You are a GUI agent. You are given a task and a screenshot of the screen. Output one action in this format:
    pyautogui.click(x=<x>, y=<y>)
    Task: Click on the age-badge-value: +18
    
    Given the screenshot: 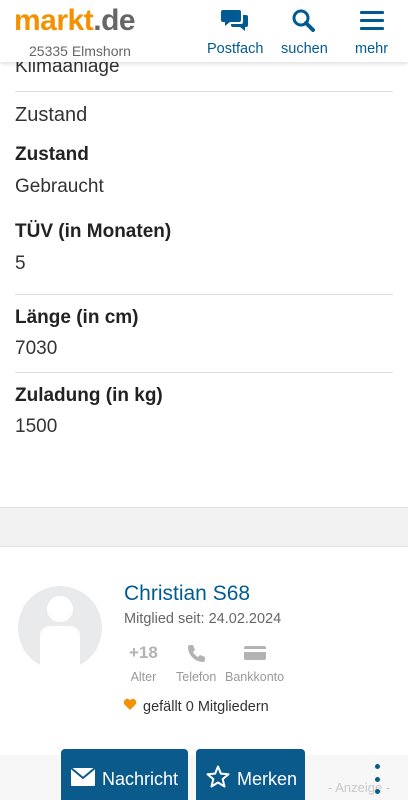 What is the action you would take?
    pyautogui.click(x=143, y=652)
    